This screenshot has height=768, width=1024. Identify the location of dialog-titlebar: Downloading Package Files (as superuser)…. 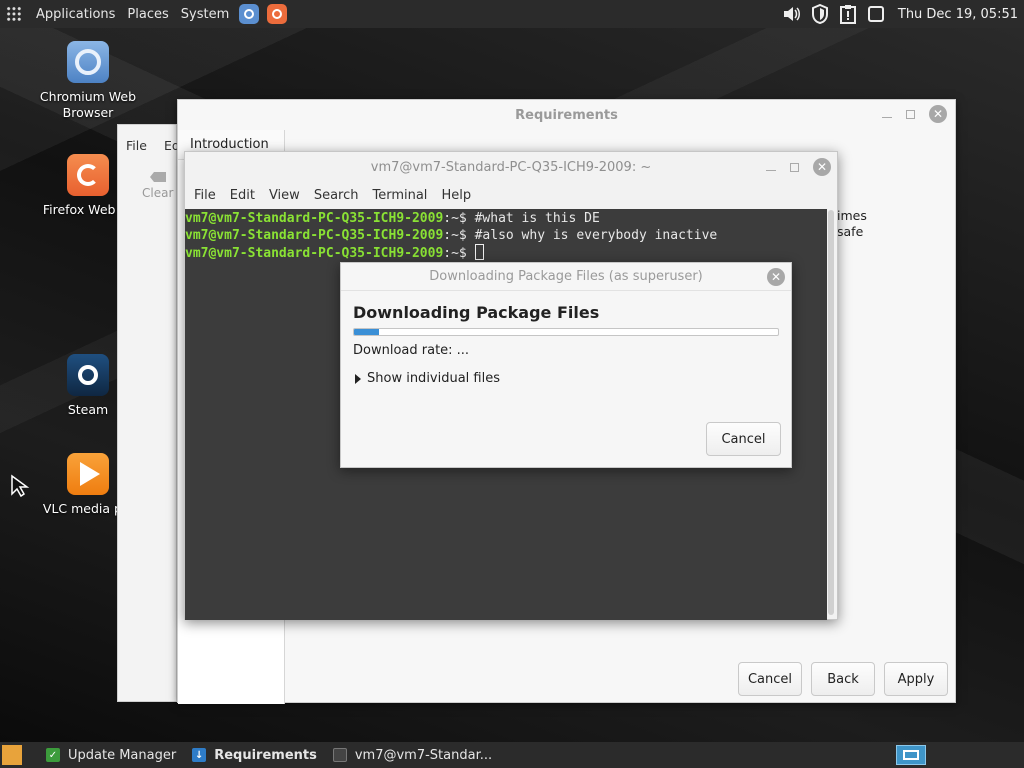
(566, 277).